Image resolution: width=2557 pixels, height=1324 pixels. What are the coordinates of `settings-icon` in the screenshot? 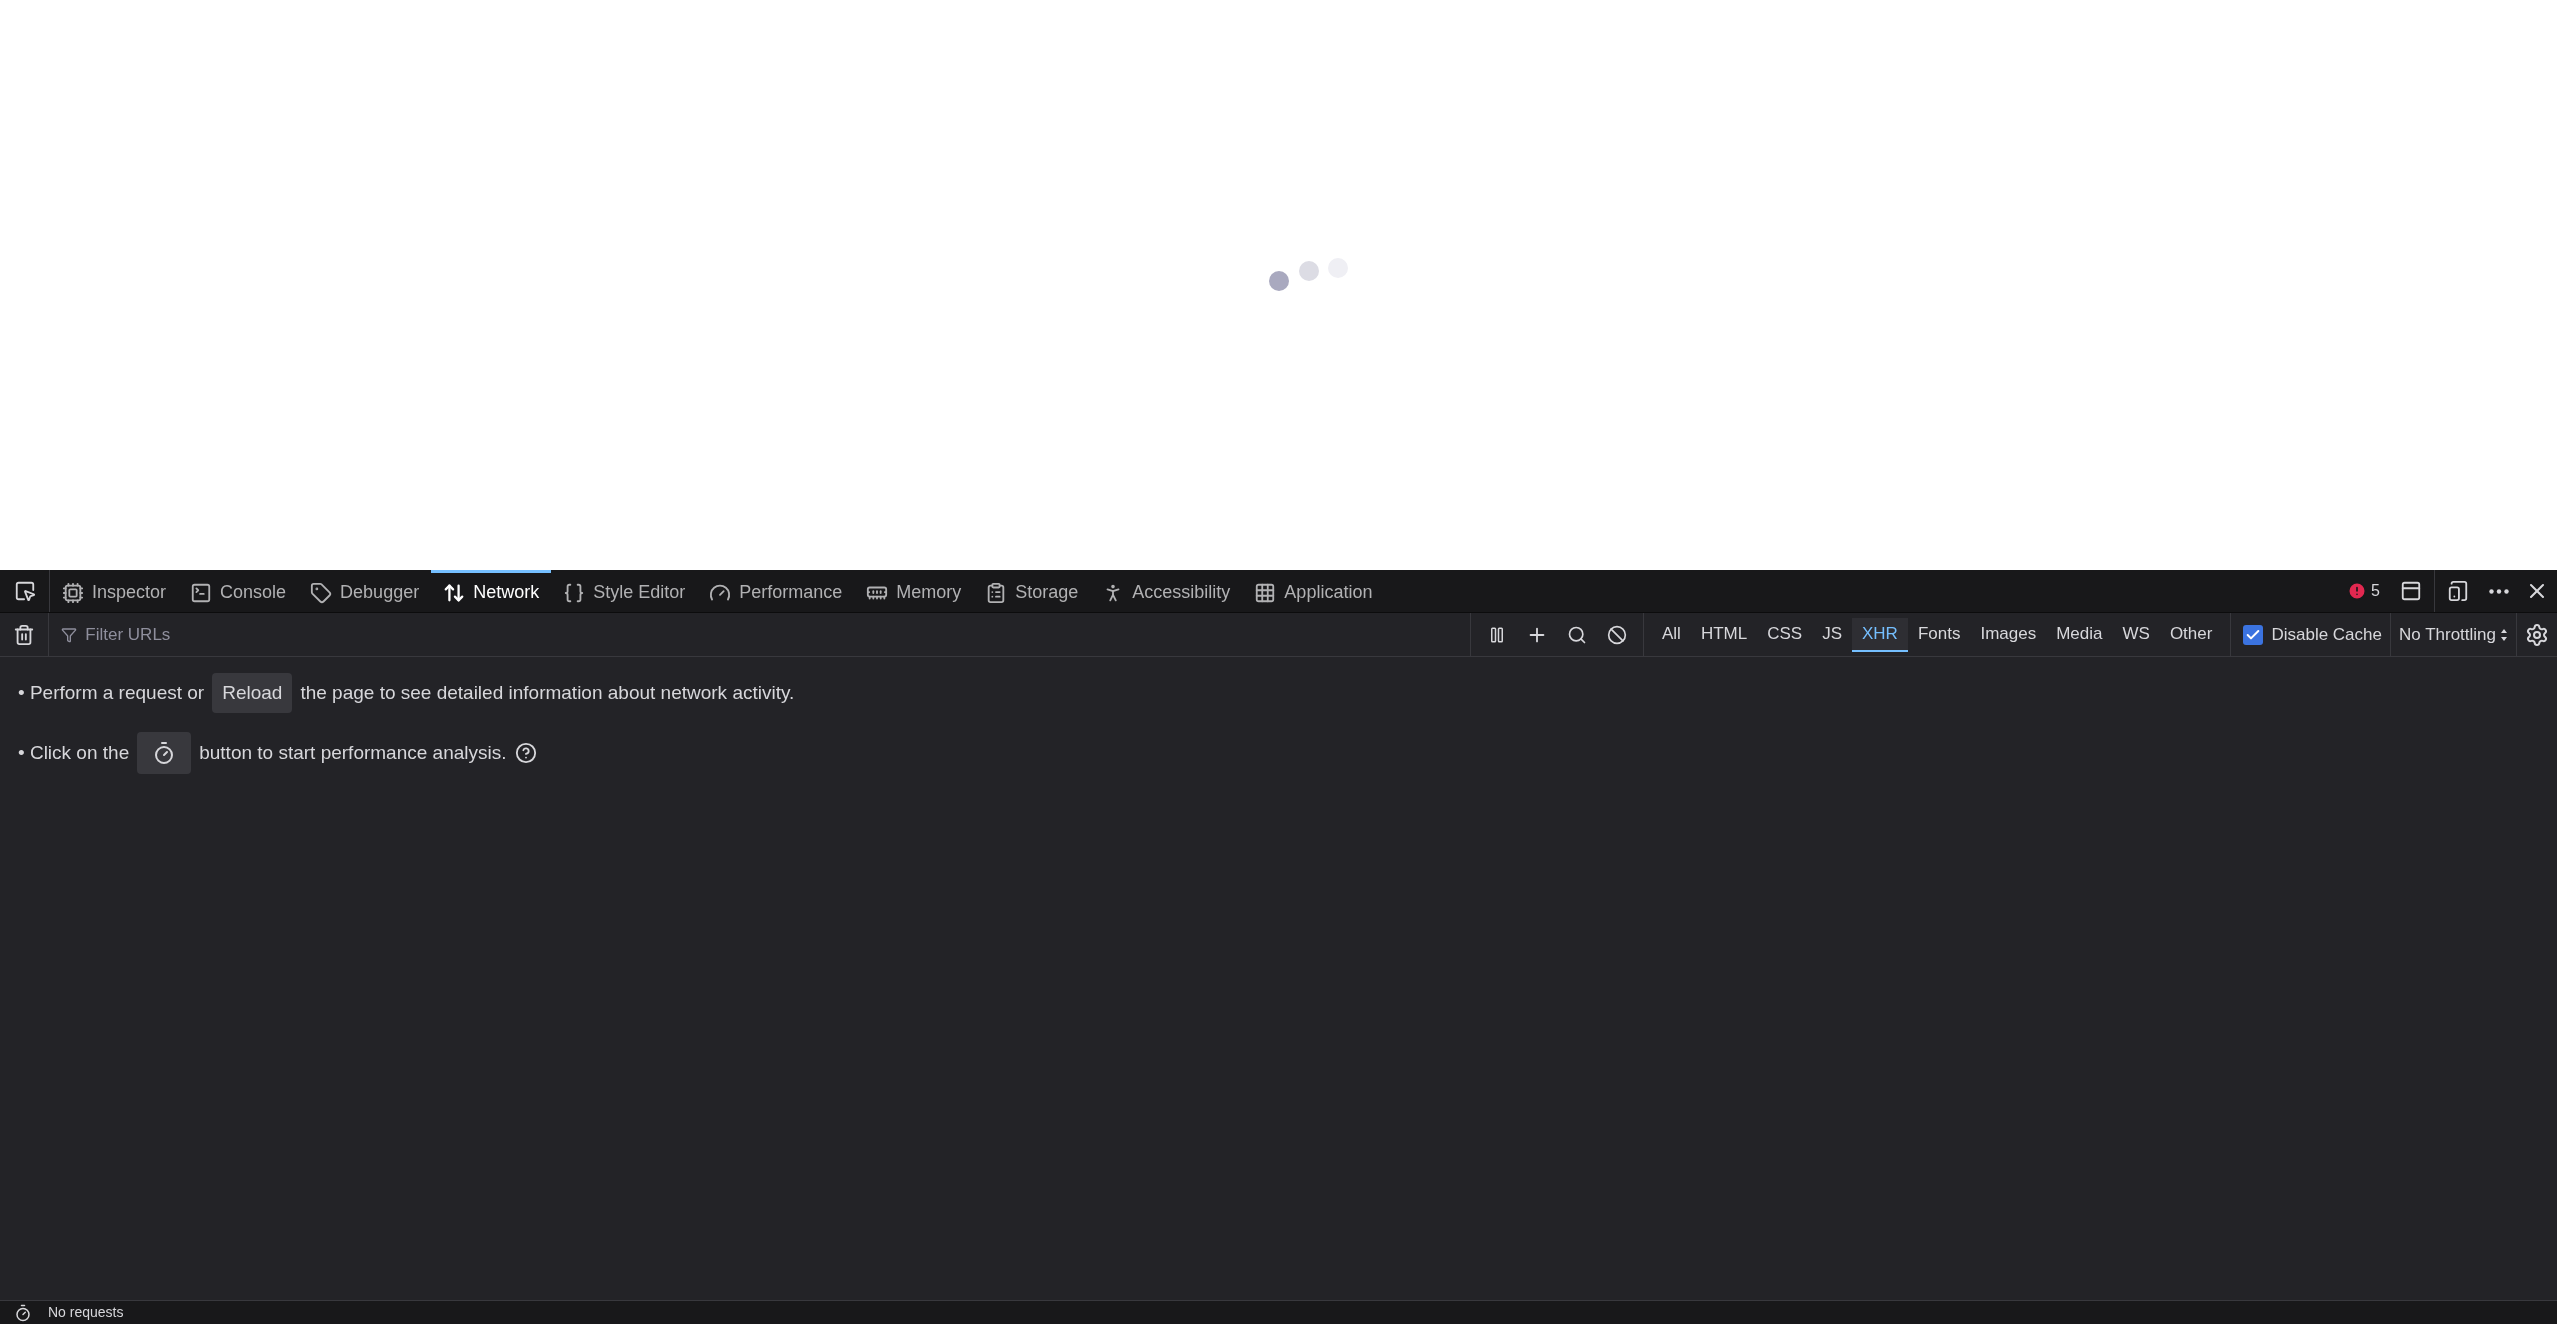 It's located at (2537, 634).